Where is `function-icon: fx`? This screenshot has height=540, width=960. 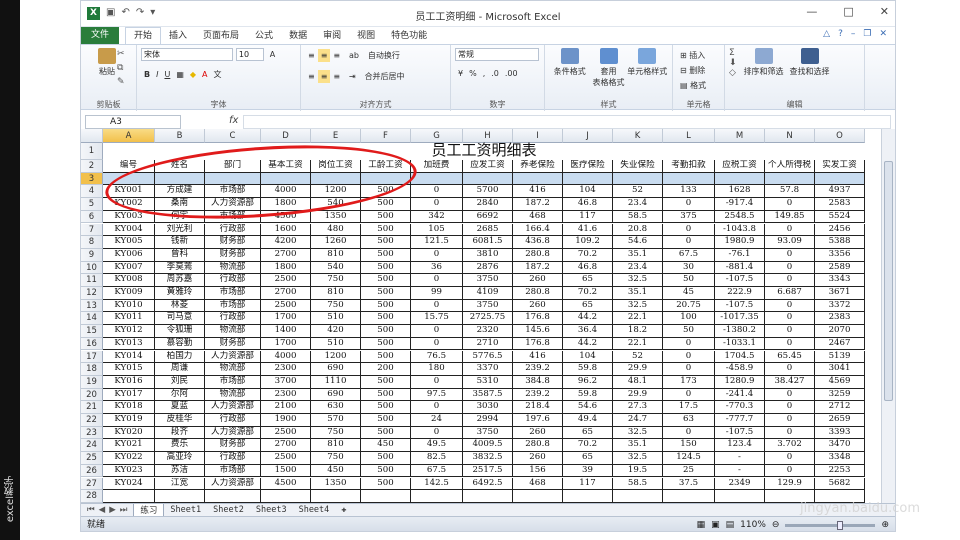 function-icon: fx is located at coordinates (233, 120).